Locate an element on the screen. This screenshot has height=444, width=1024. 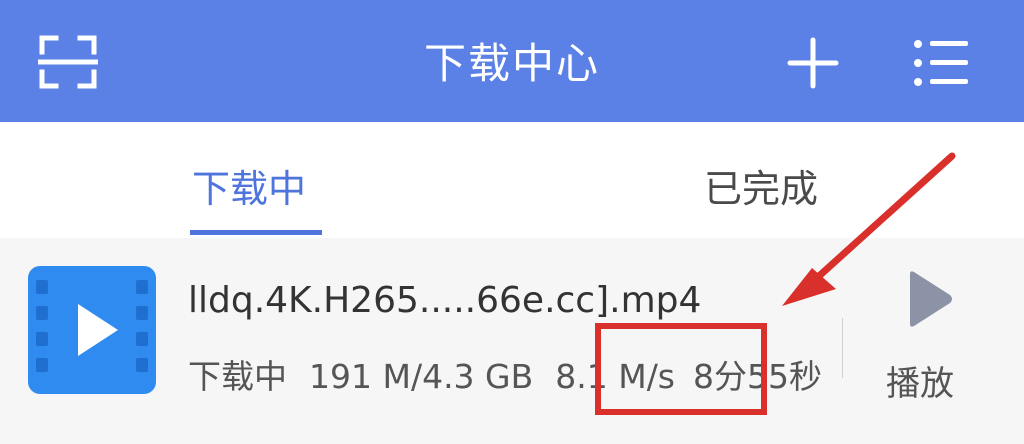
play-label: 播放 is located at coordinates (920, 384).